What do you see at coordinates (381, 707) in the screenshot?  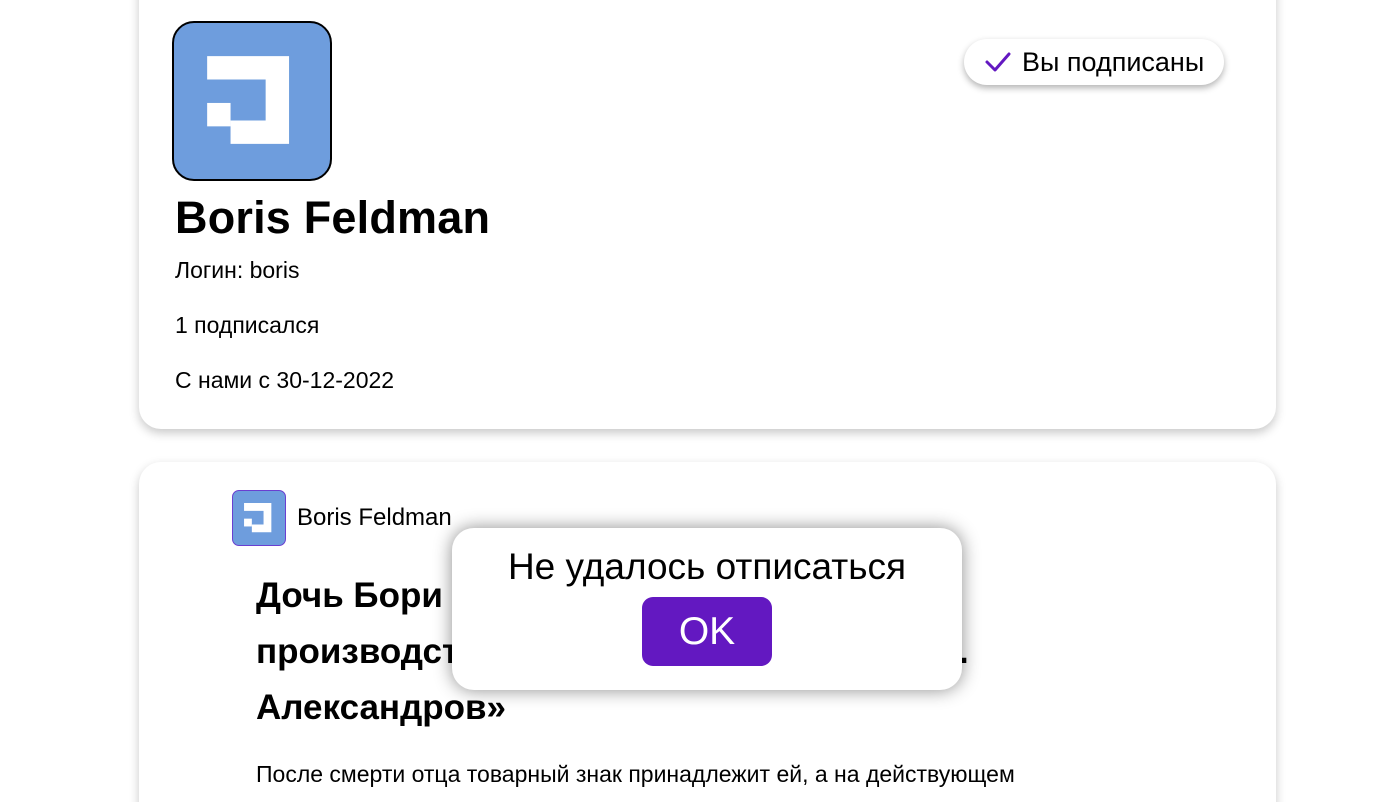 I see `post-title-line-3: Александров»` at bounding box center [381, 707].